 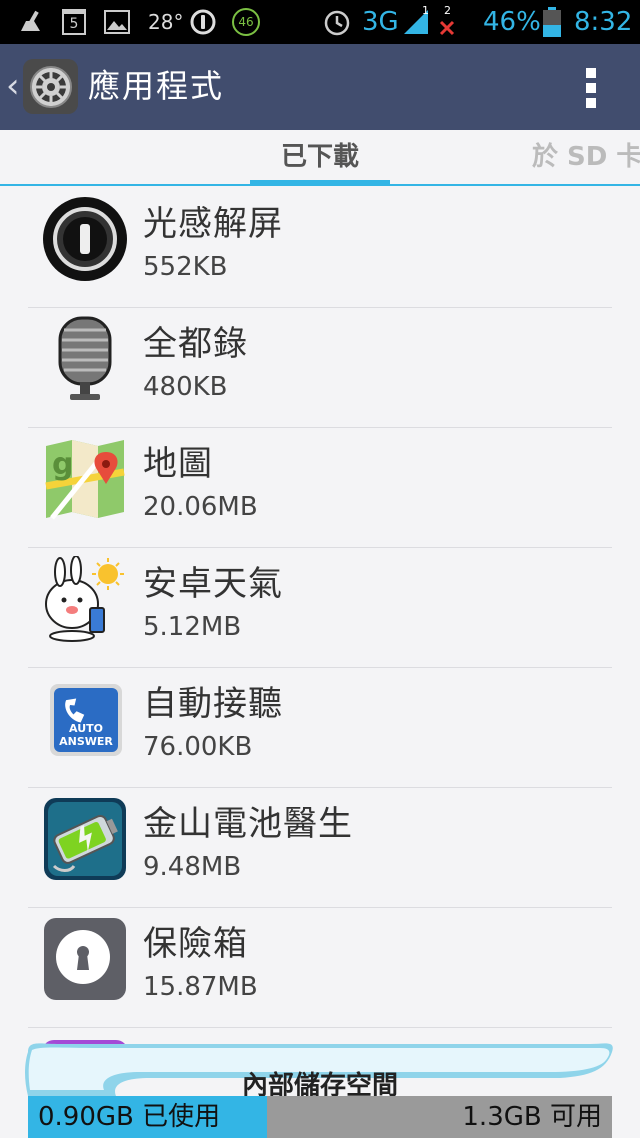 I want to click on maps-icon: g, so click(x=85, y=479).